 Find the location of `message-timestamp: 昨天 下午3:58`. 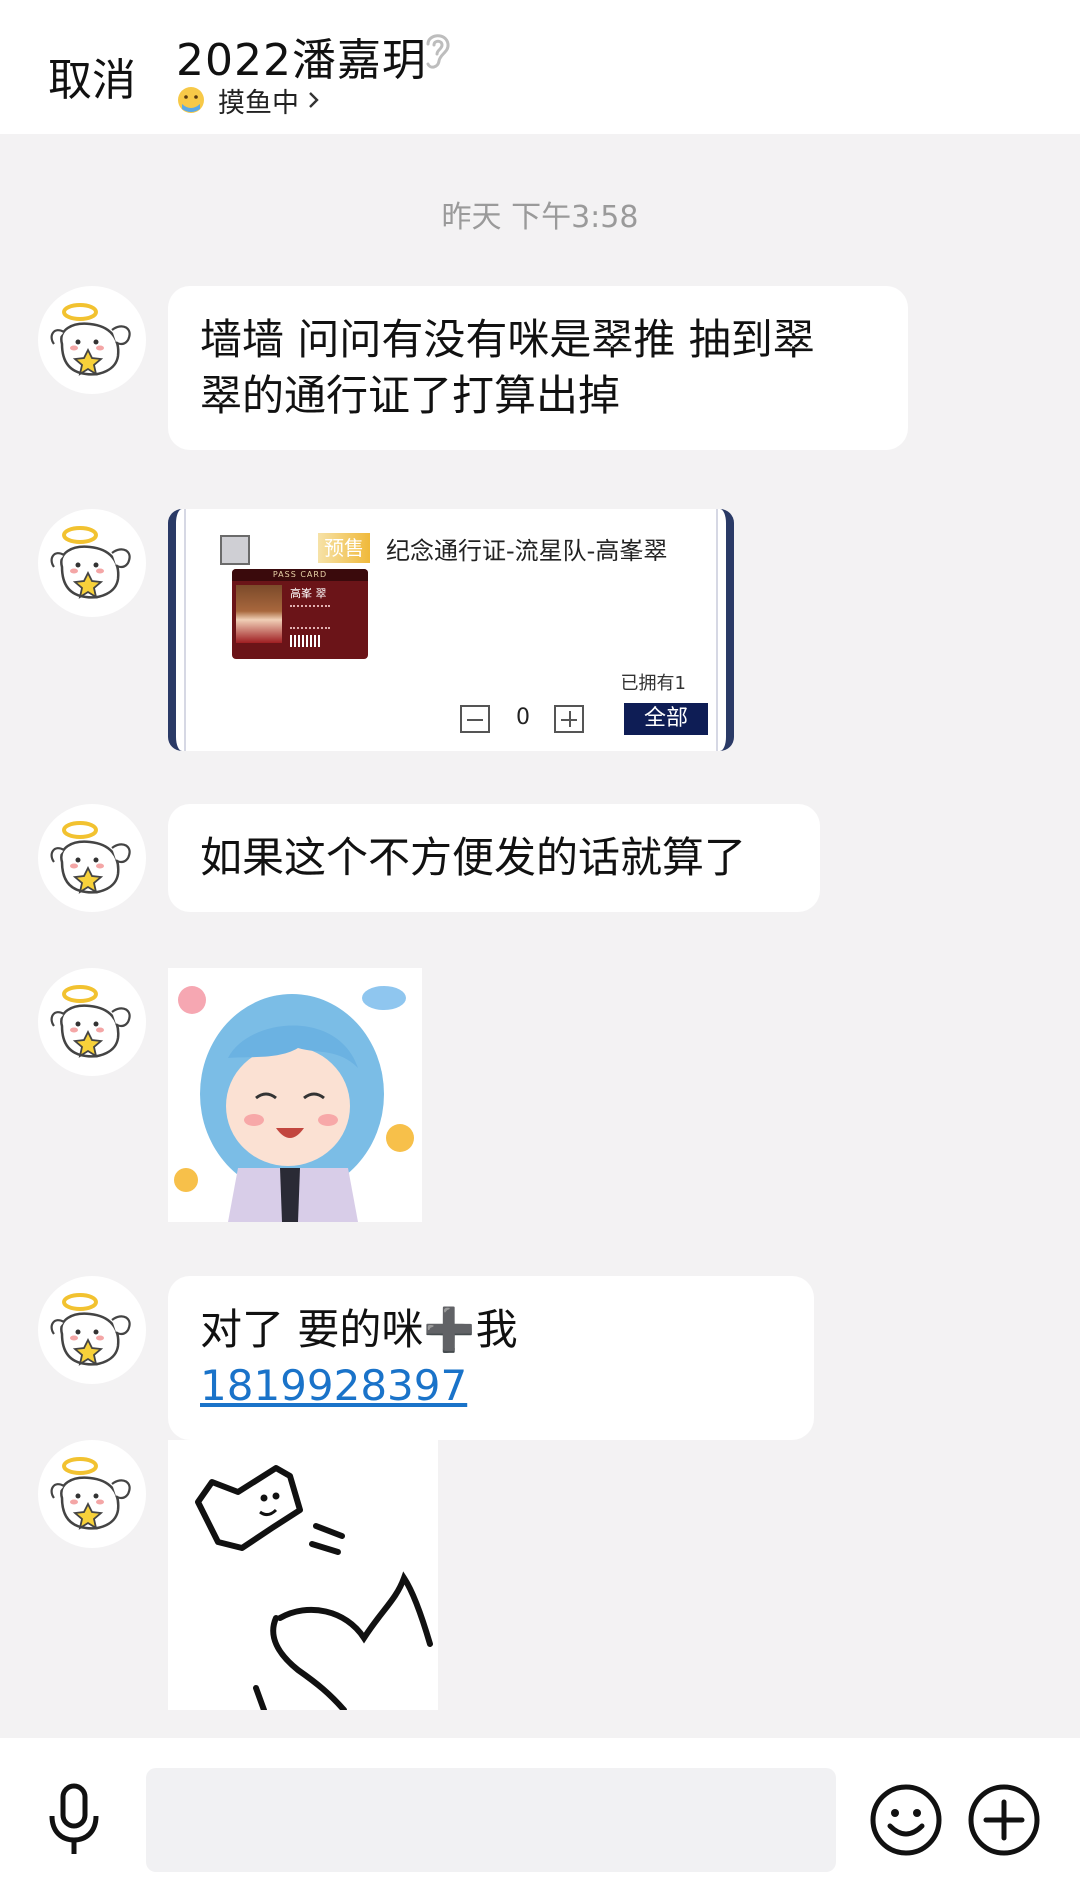

message-timestamp: 昨天 下午3:58 is located at coordinates (540, 217).